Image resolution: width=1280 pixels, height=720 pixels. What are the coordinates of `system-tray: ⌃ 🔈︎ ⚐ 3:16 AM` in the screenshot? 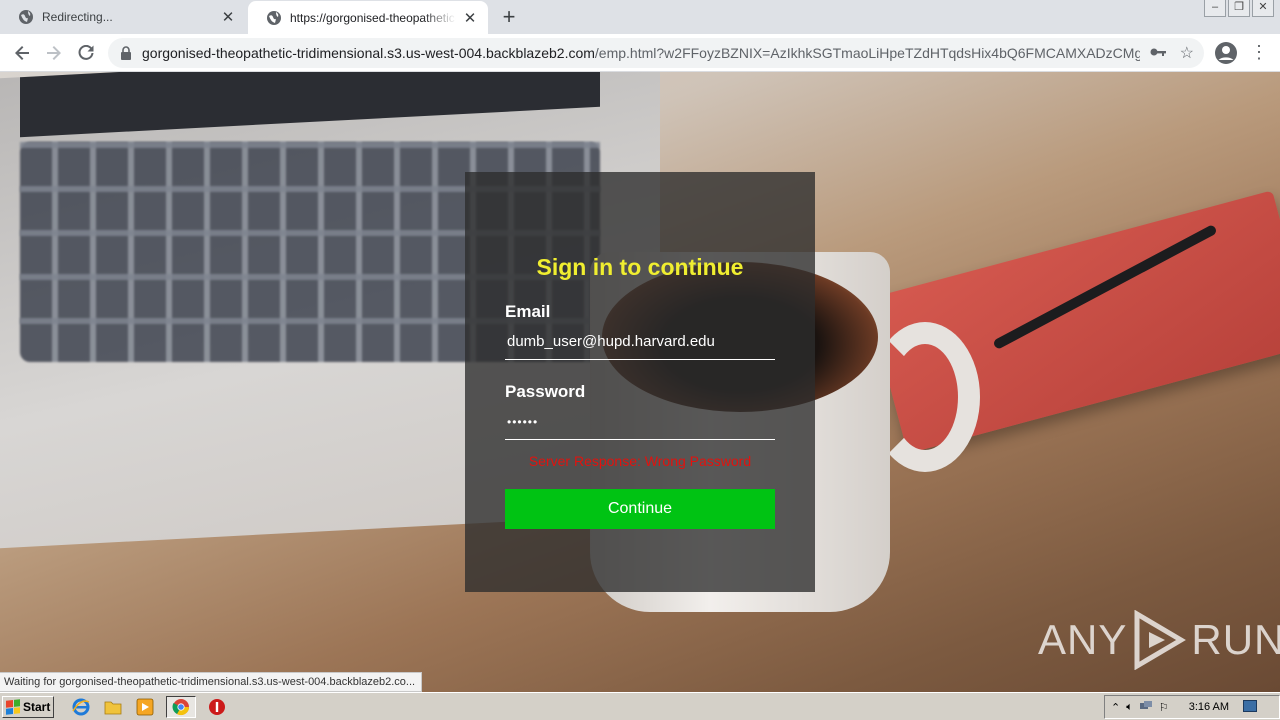 It's located at (1192, 707).